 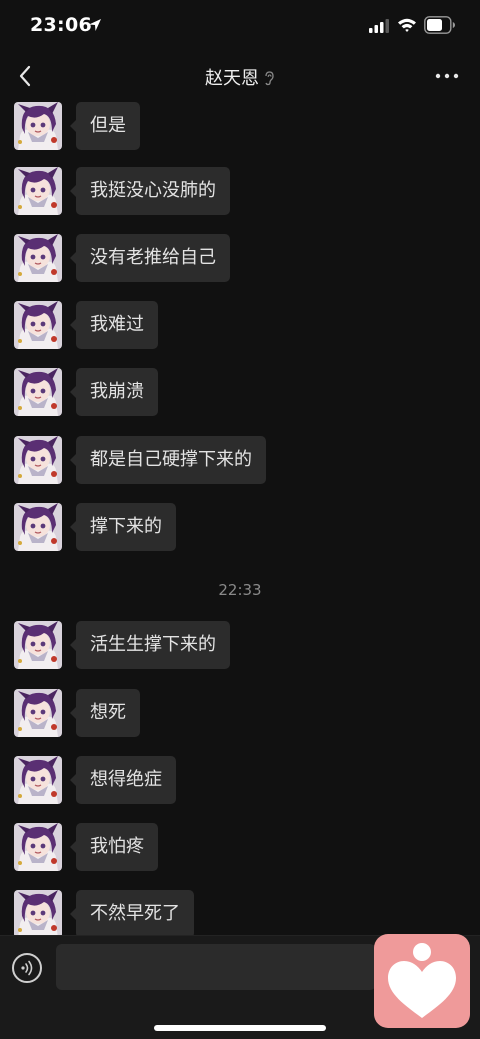 I want to click on message-bubble: 没有老推给自己, so click(x=150, y=258).